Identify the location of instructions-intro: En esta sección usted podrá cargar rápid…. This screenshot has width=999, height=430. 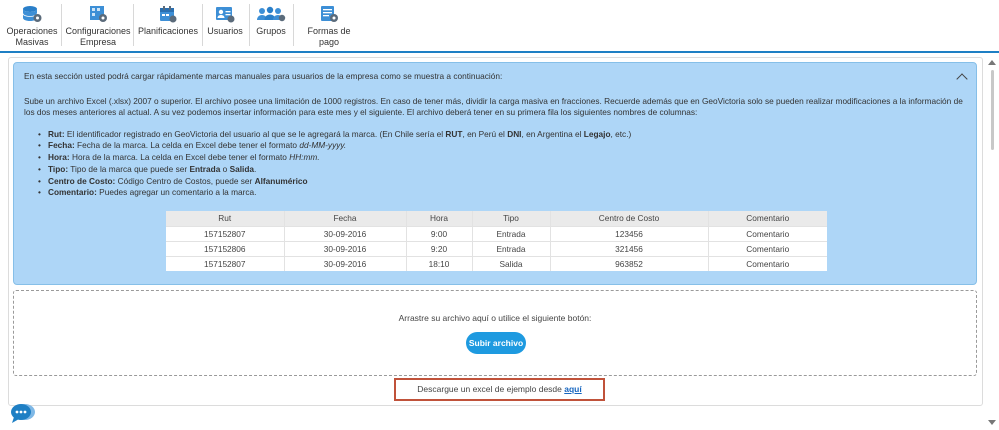
(263, 76).